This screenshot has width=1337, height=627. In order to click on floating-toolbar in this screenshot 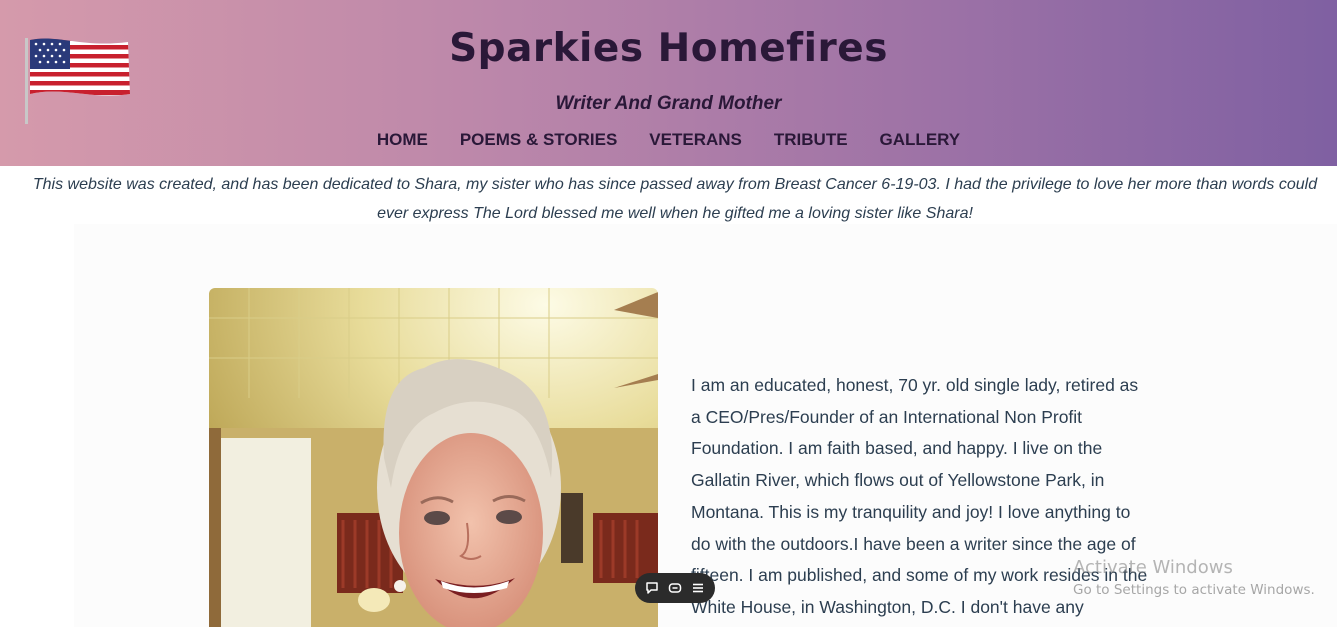, I will do `click(675, 588)`.